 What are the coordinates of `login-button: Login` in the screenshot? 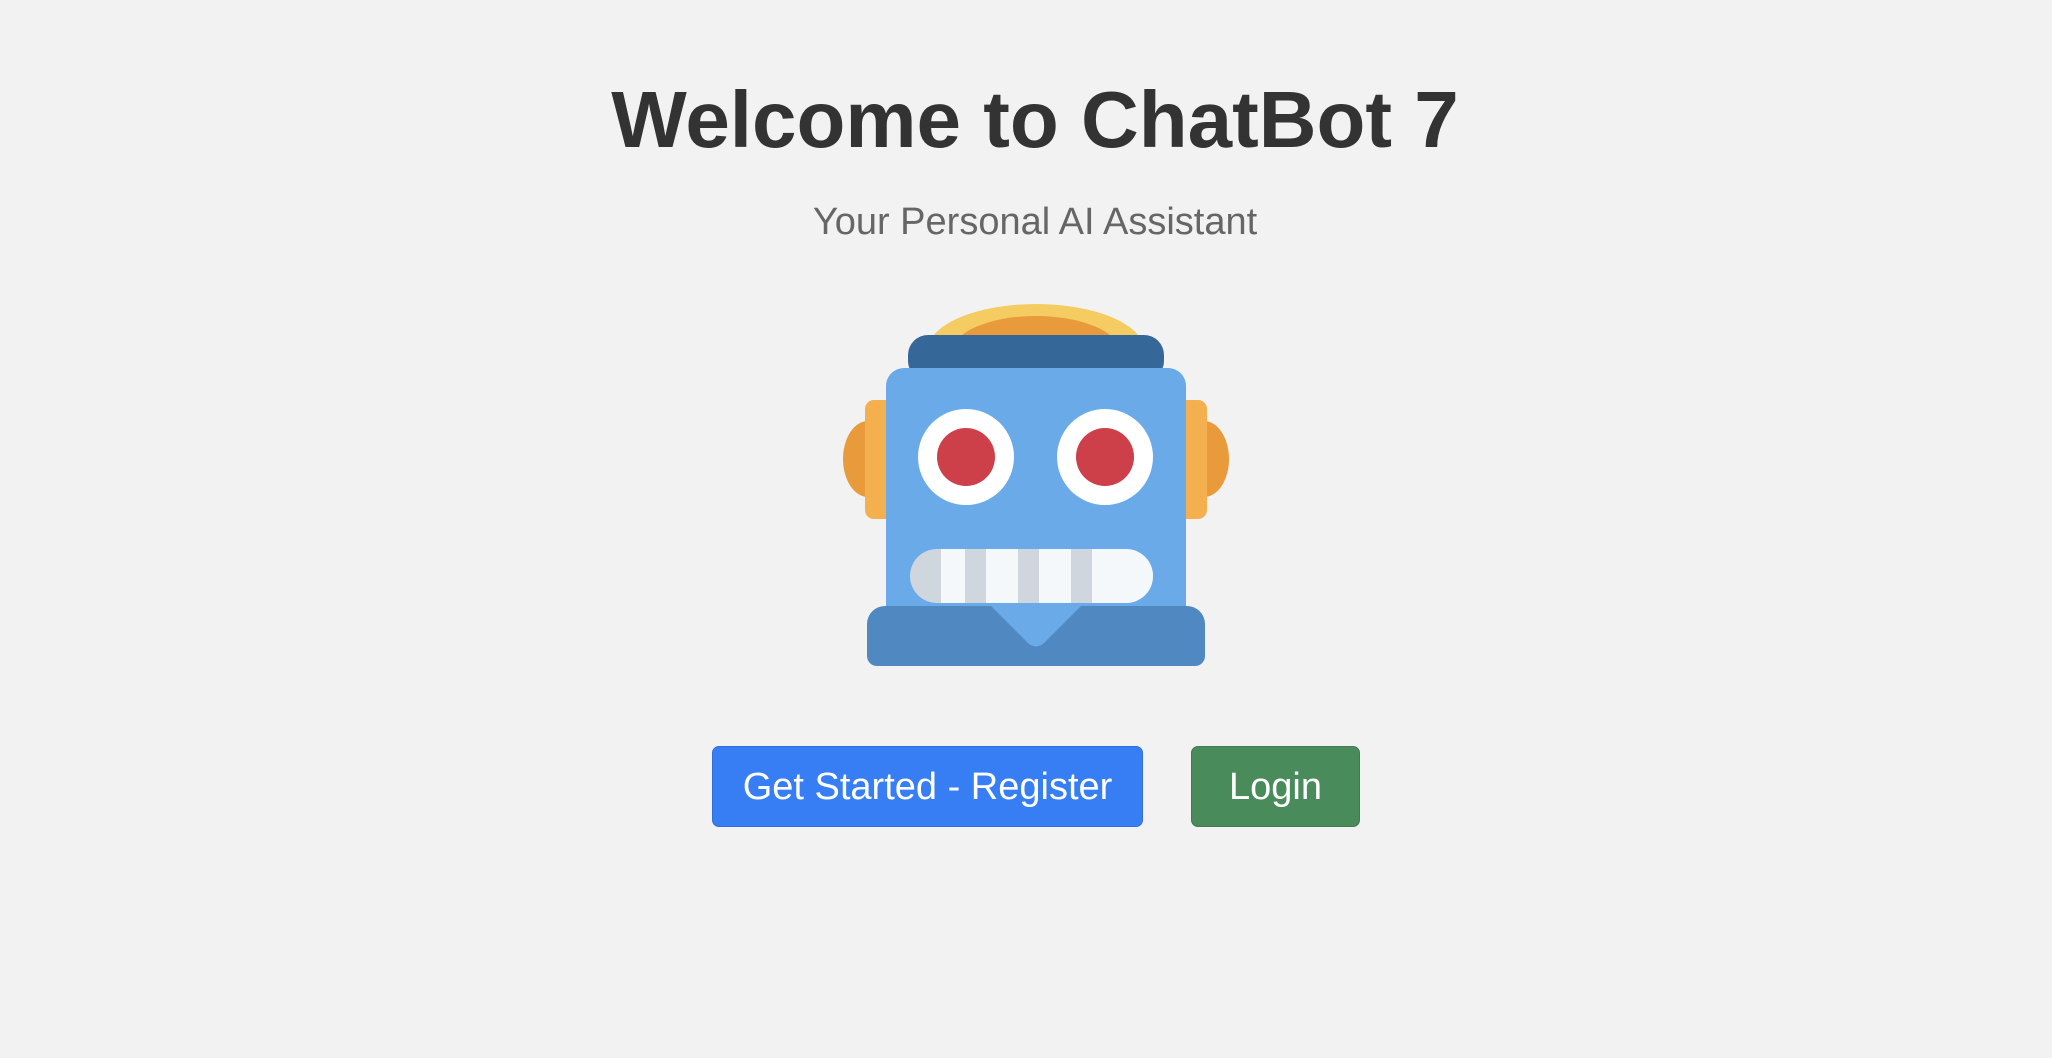 It's located at (1275, 786).